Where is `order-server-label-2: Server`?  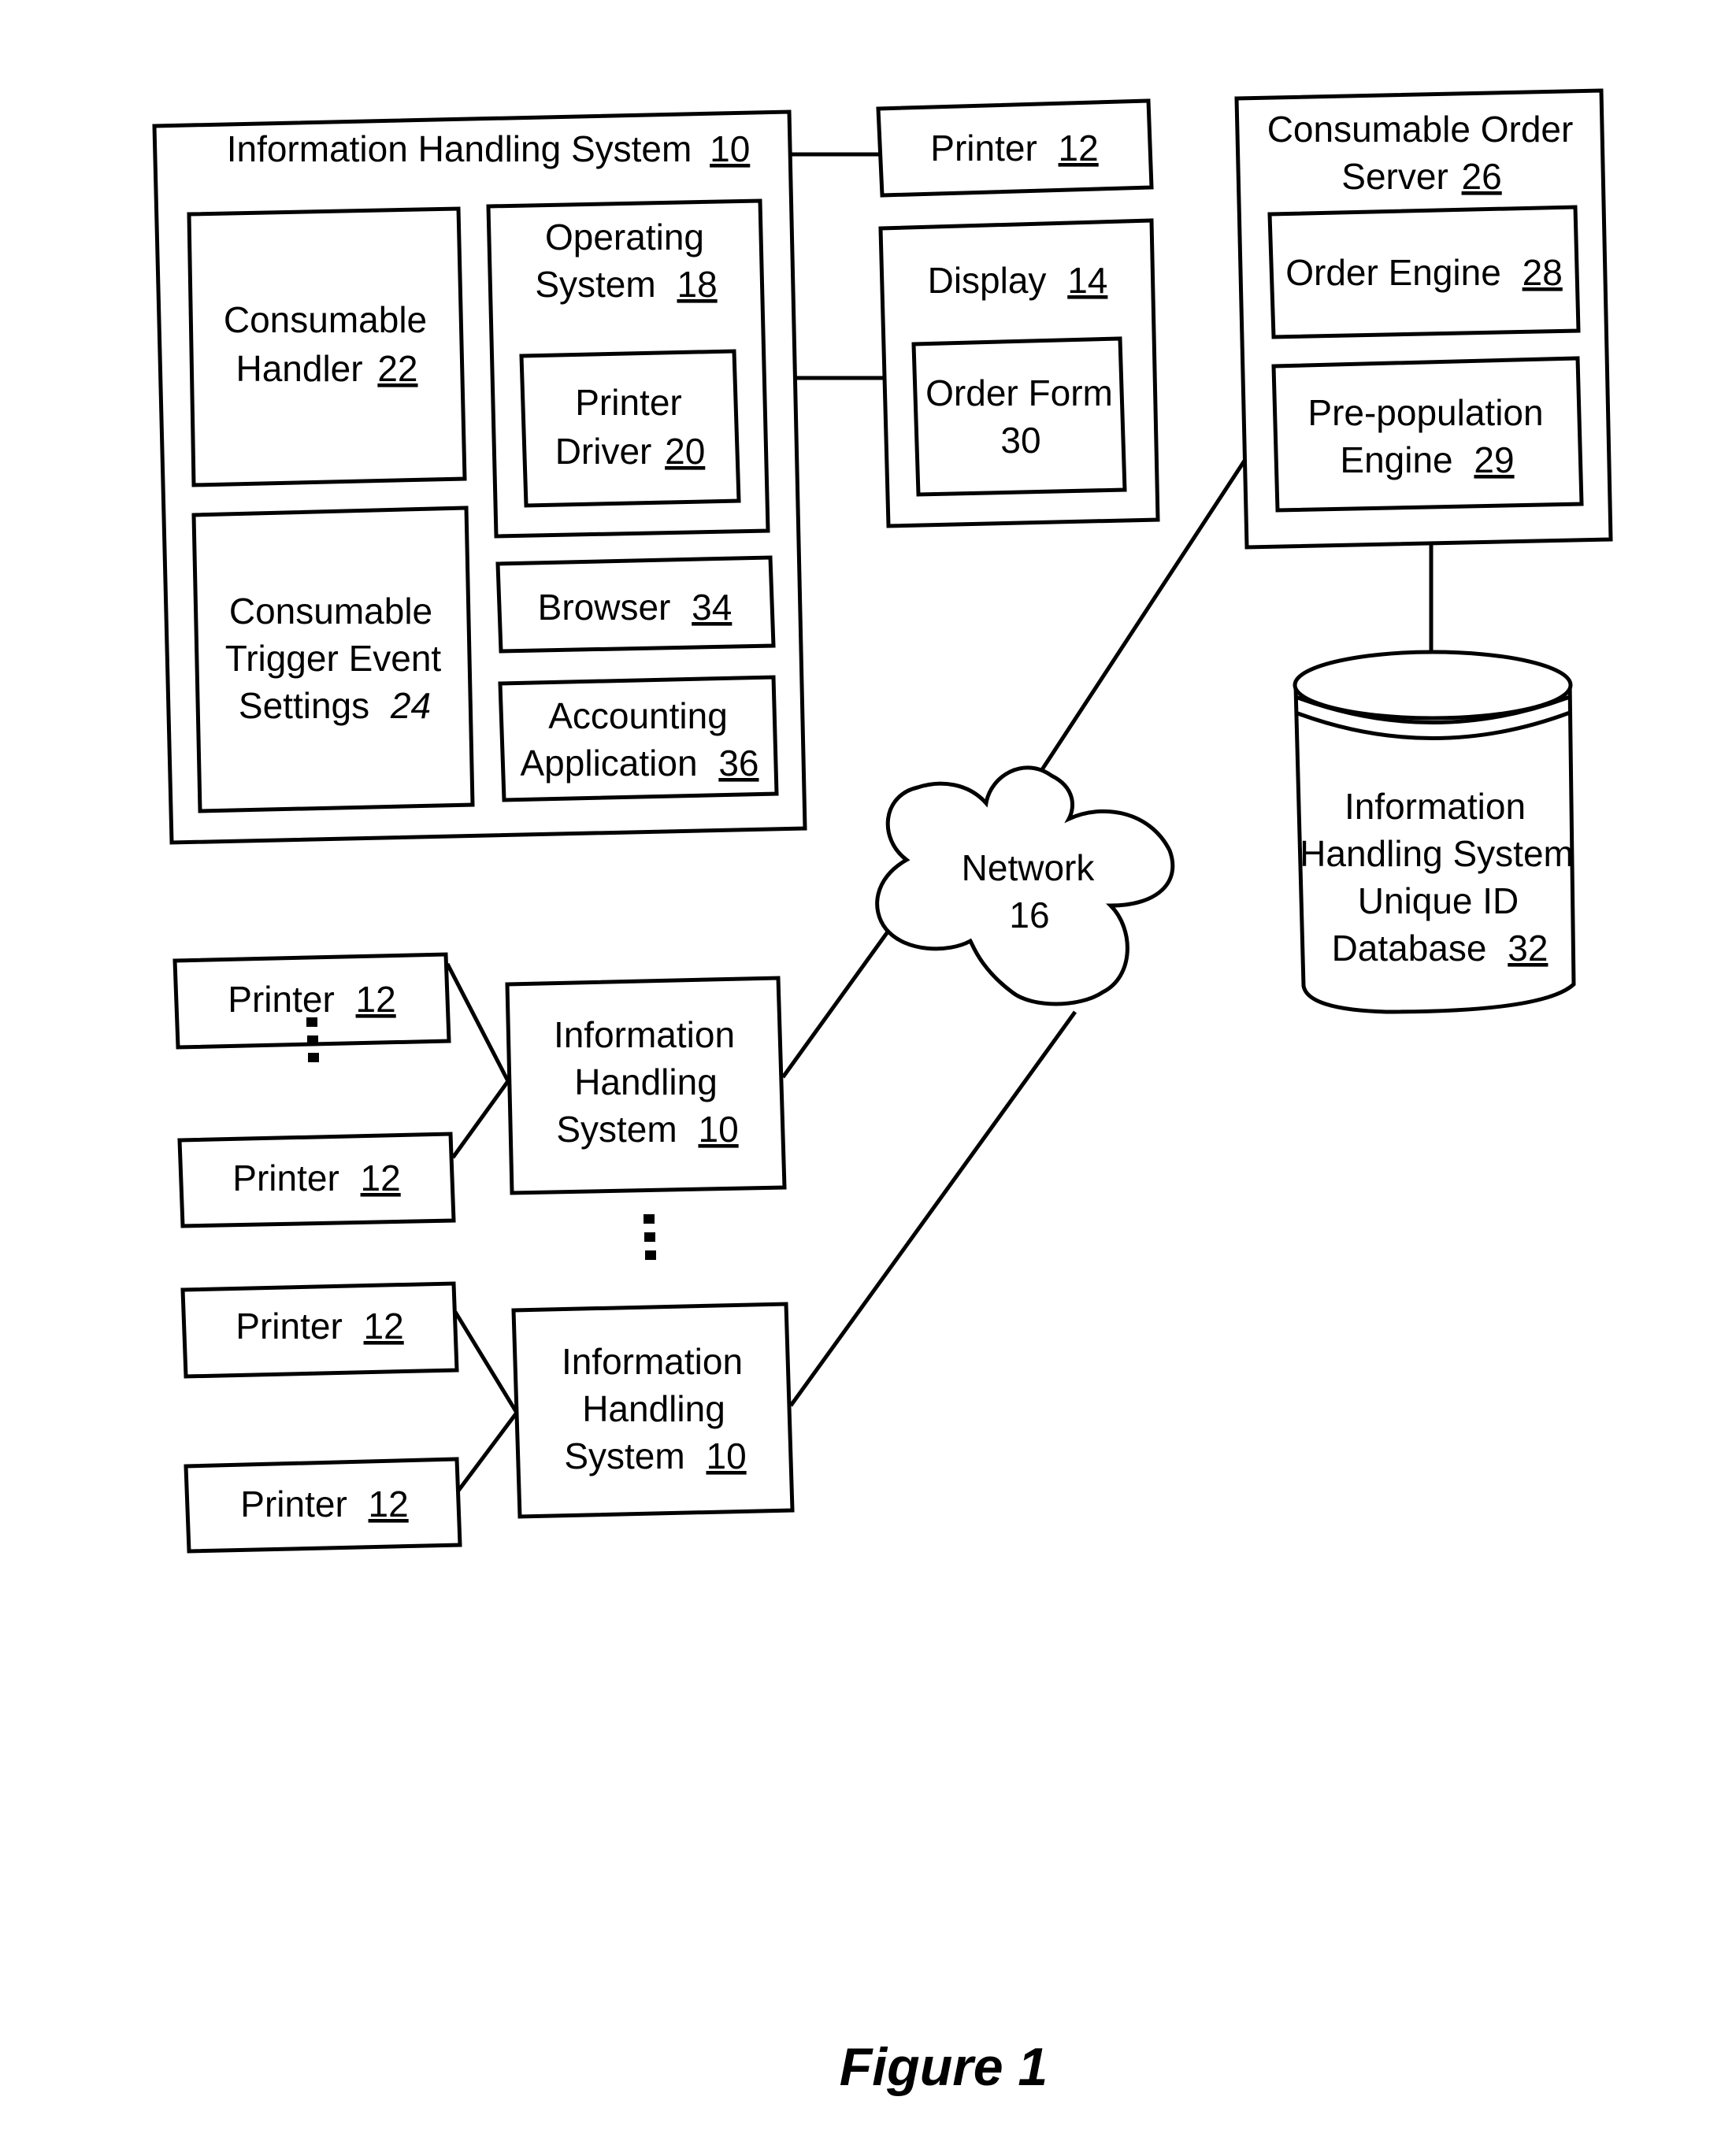 order-server-label-2: Server is located at coordinates (1395, 176).